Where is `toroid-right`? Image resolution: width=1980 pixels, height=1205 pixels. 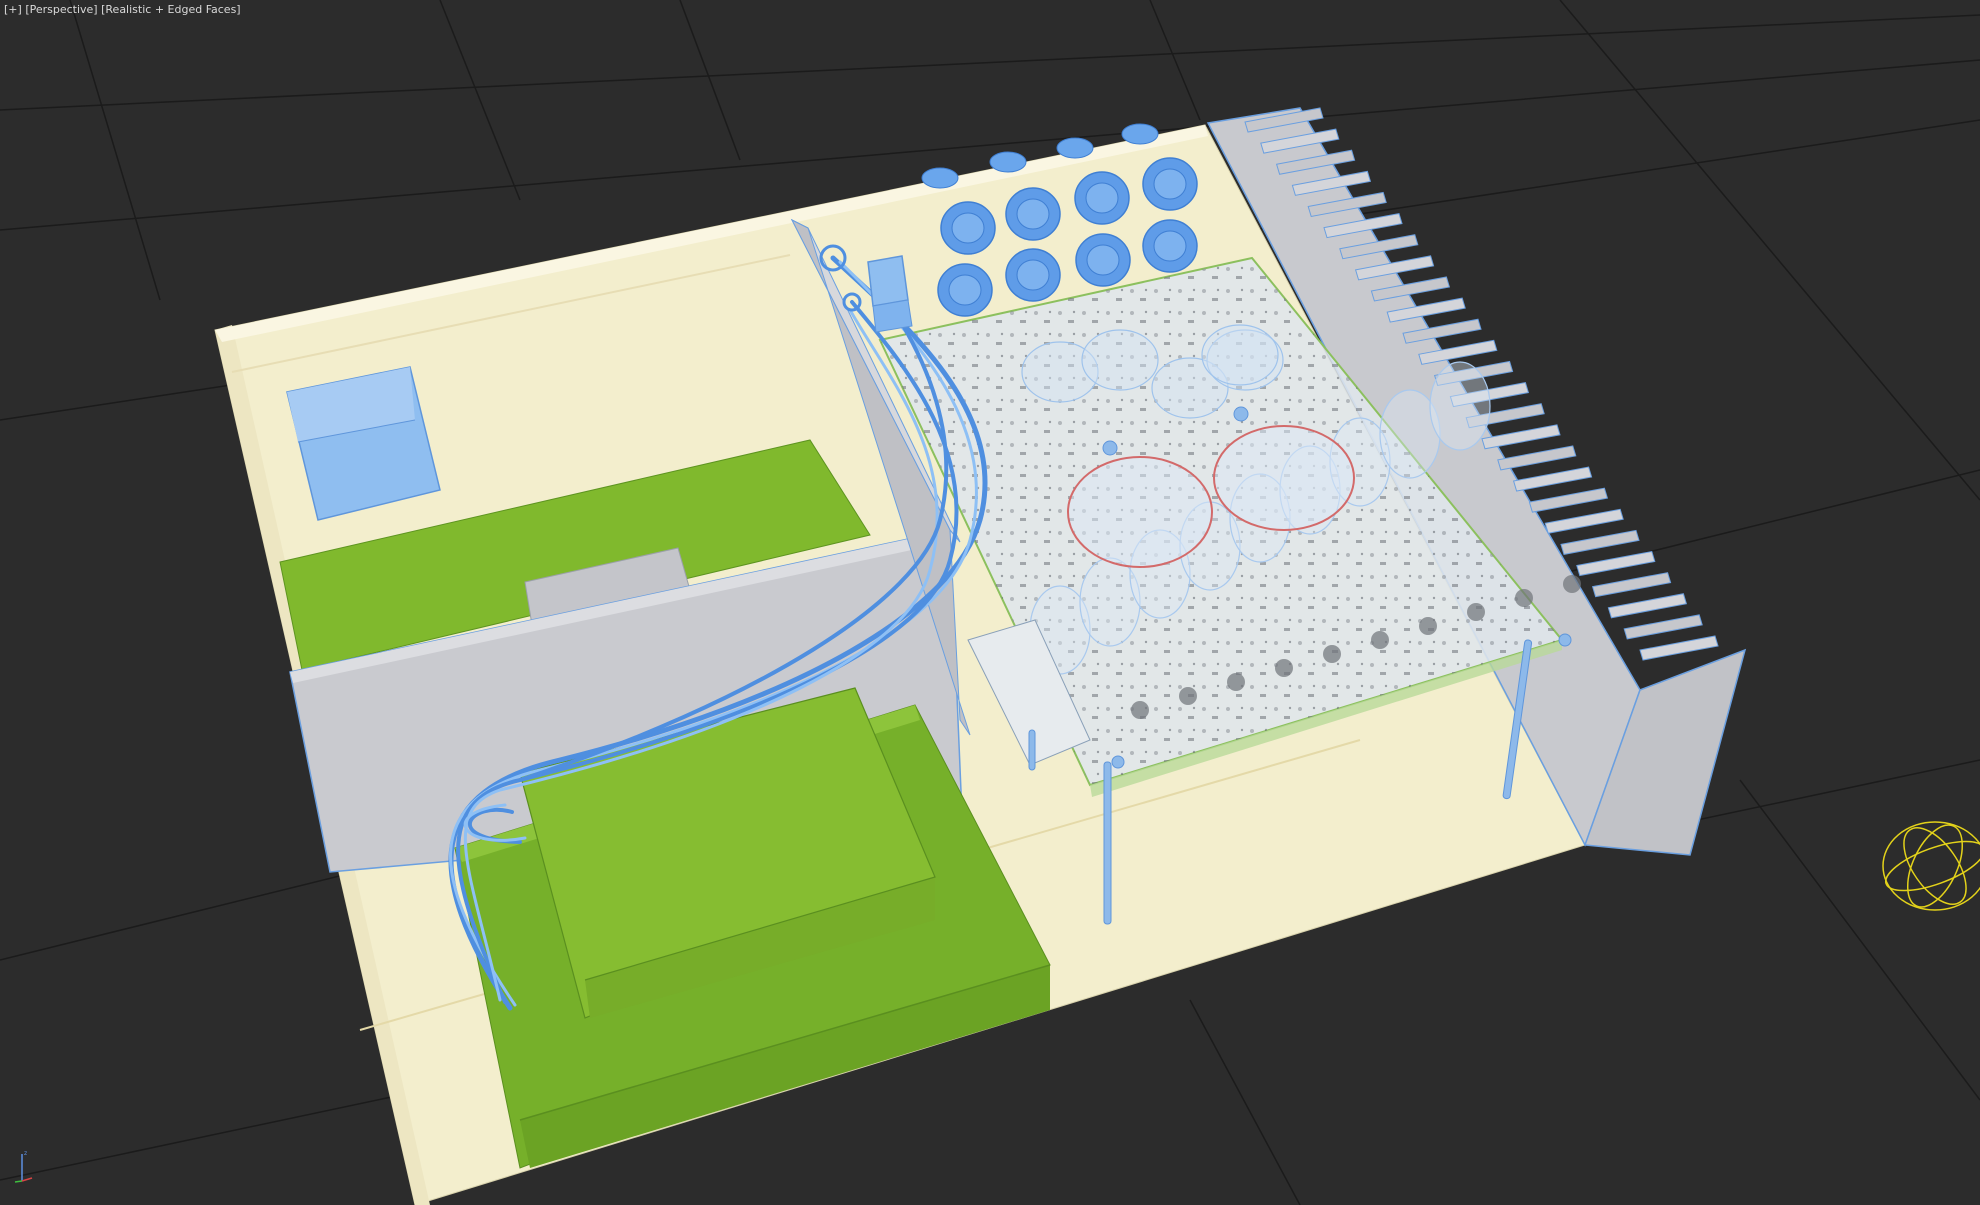
toroid-right is located at coordinates (1284, 478).